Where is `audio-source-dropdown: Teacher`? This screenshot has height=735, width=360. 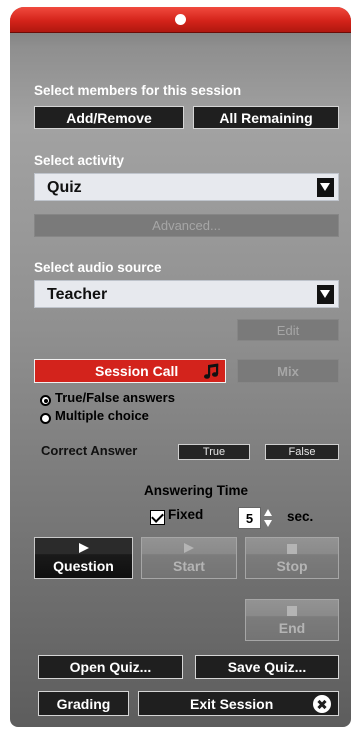 audio-source-dropdown: Teacher is located at coordinates (186, 294).